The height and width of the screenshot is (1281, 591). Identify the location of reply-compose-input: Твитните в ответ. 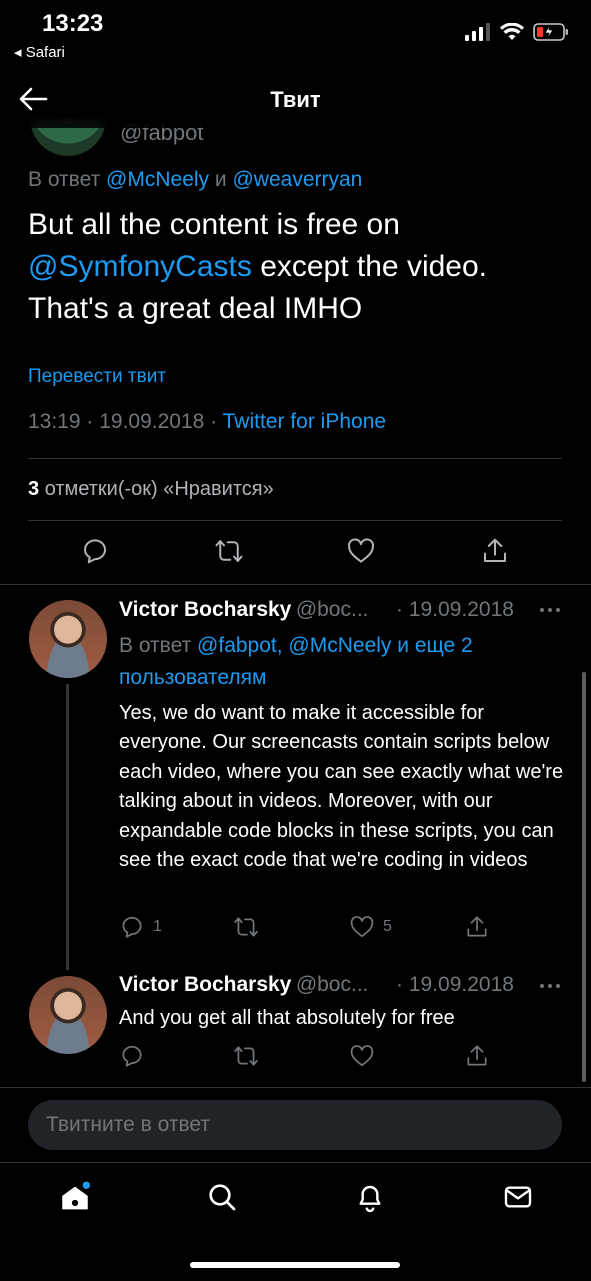
(295, 1125).